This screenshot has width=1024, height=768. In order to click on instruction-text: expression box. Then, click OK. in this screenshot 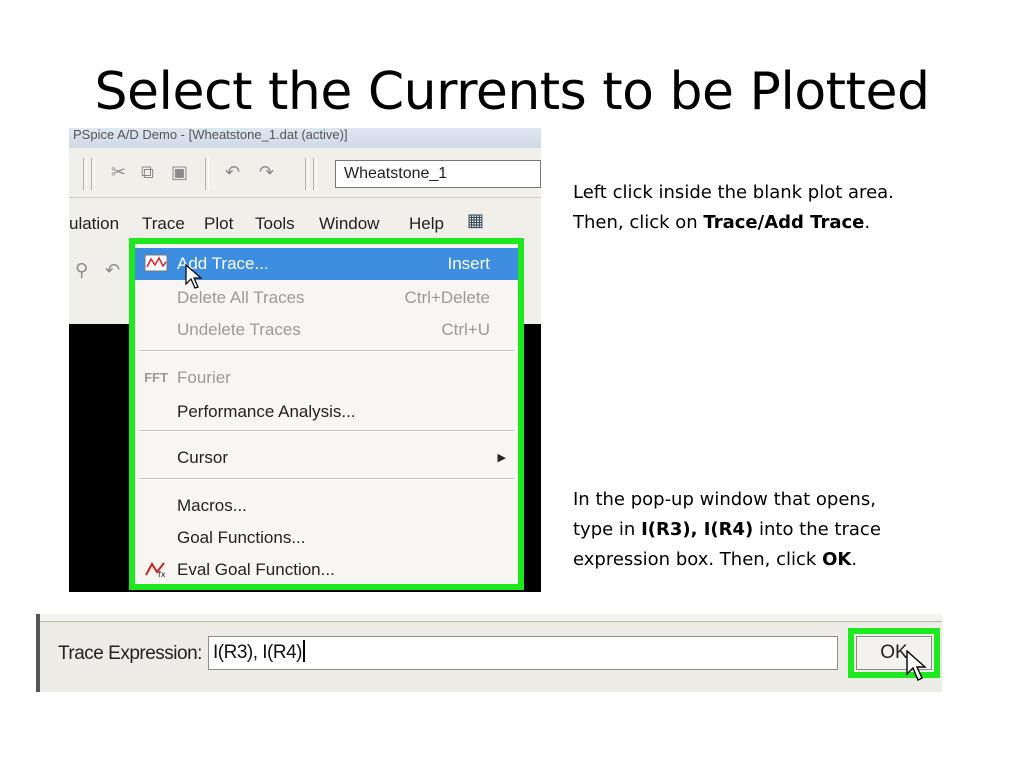, I will do `click(715, 559)`.